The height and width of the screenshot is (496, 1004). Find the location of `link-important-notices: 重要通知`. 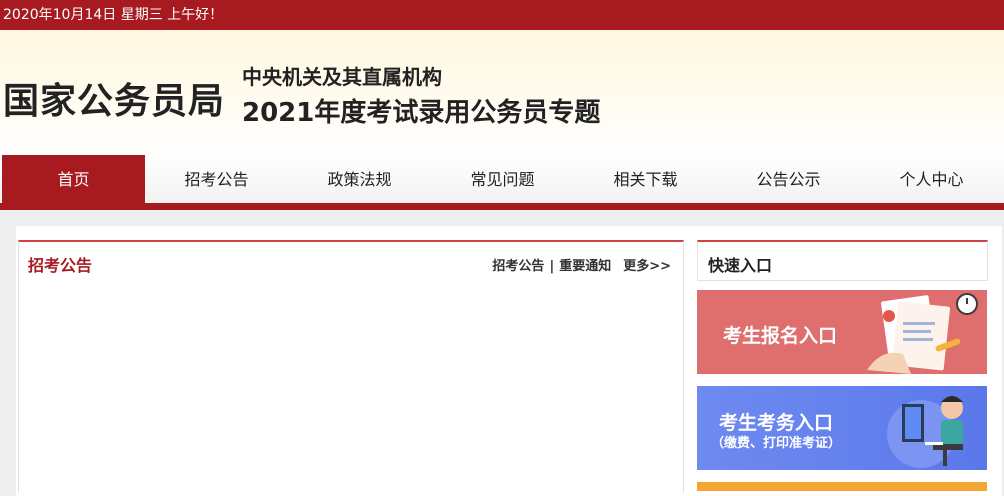

link-important-notices: 重要通知 is located at coordinates (585, 266).